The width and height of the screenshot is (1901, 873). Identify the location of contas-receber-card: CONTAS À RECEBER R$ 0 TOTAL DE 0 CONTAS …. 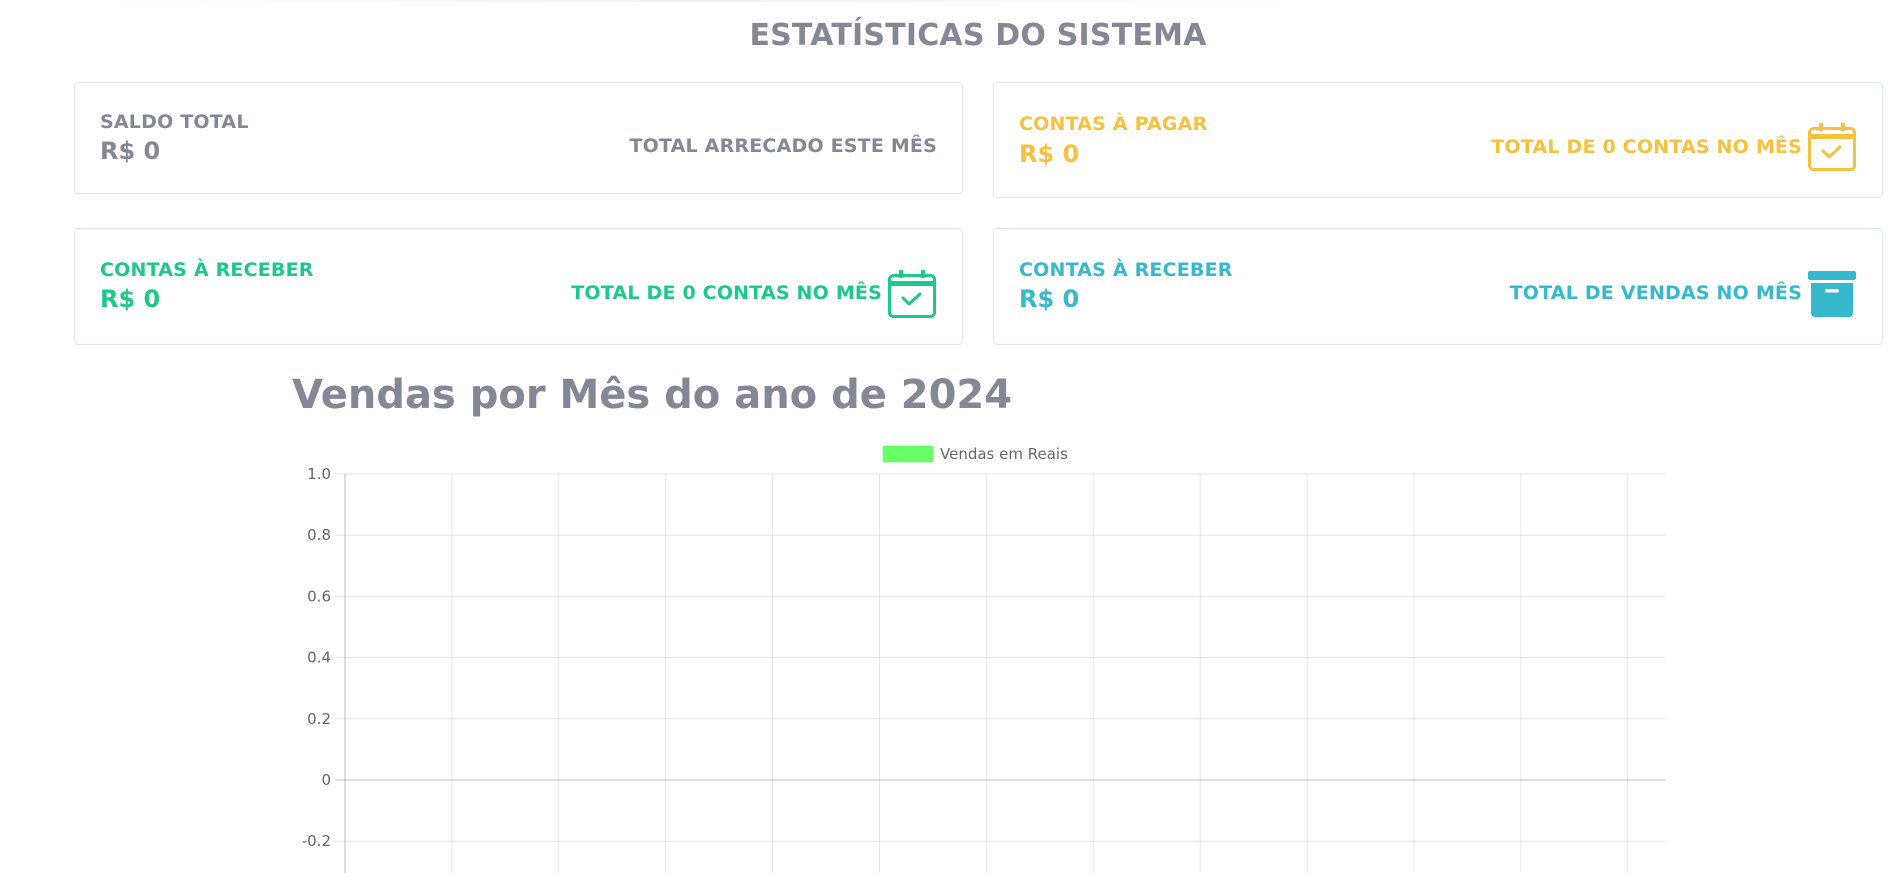
(518, 286).